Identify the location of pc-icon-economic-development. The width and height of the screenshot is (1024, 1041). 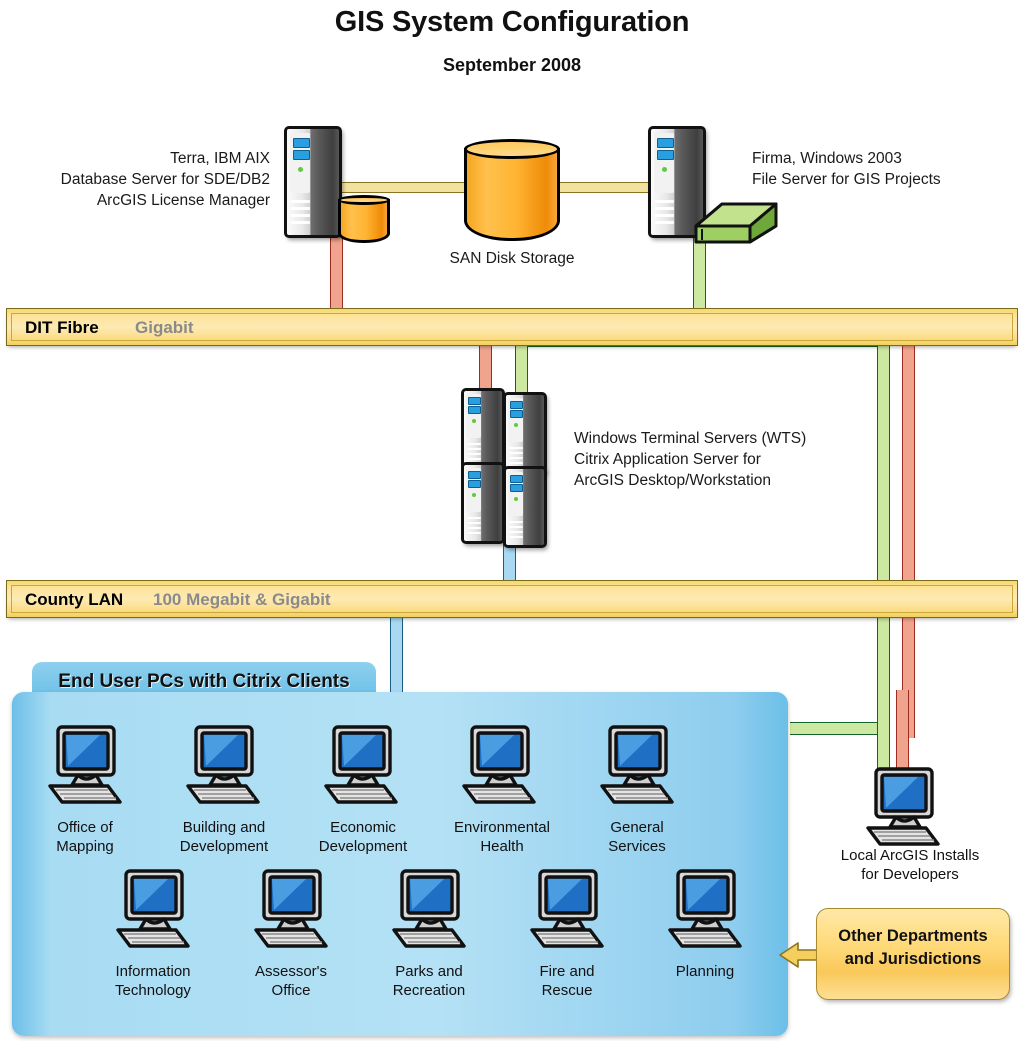
(361, 766).